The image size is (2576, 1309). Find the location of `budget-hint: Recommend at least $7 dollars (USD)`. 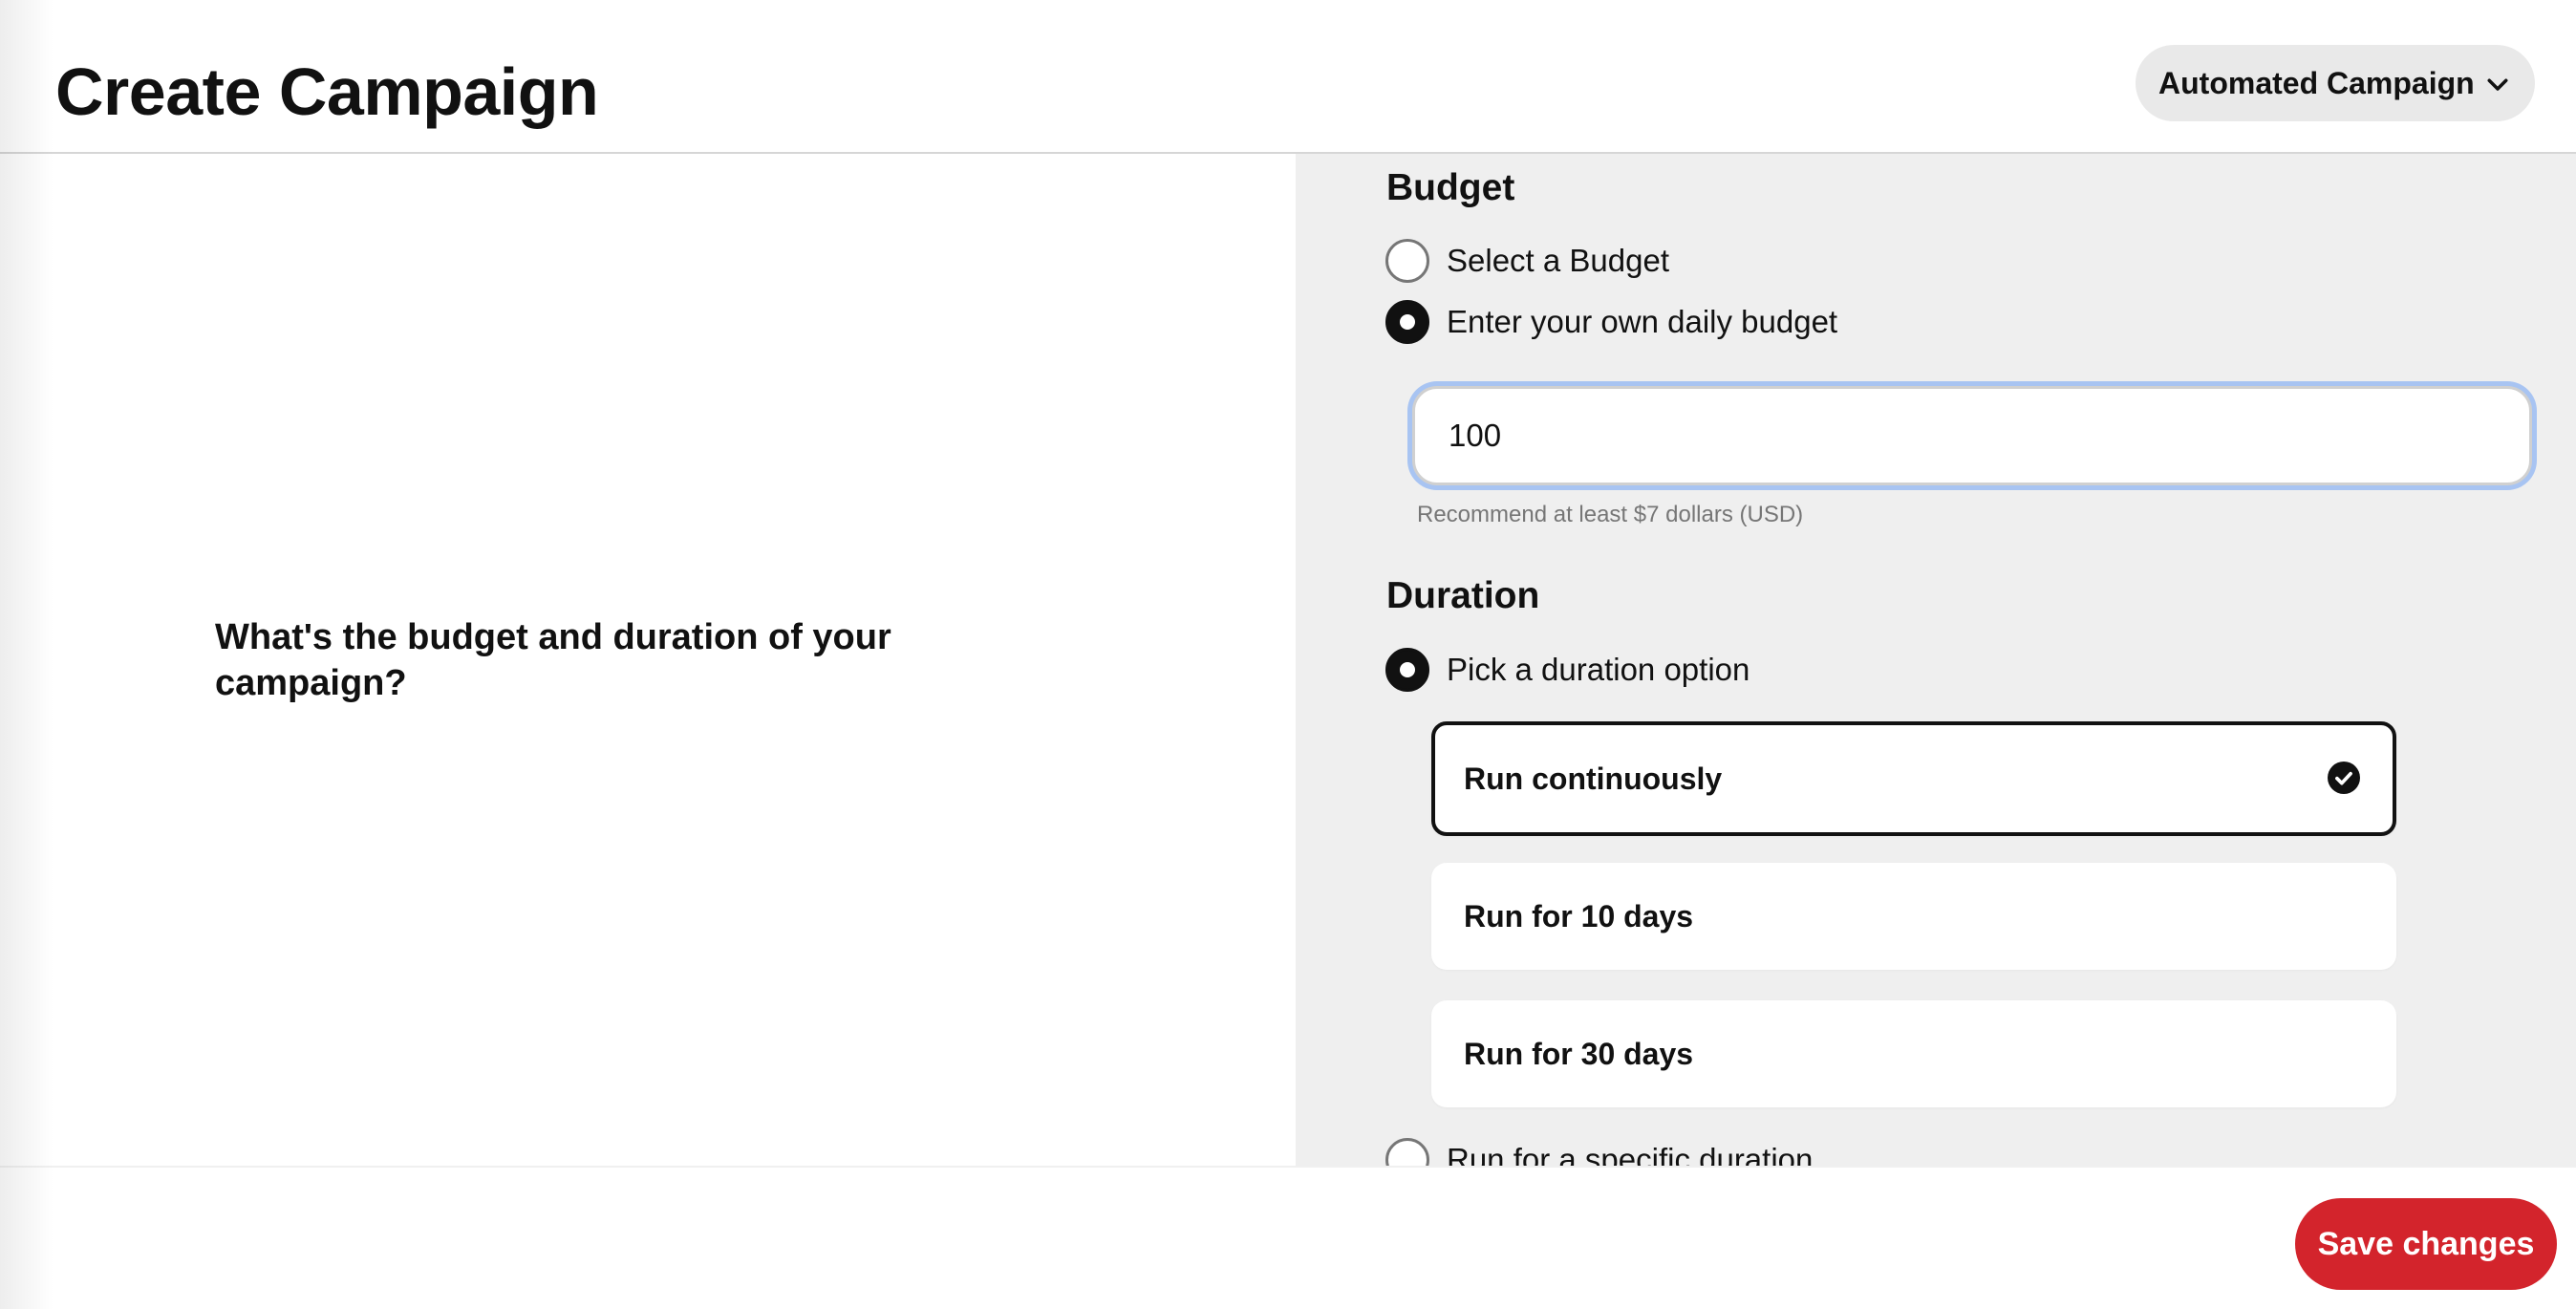

budget-hint: Recommend at least $7 dollars (USD) is located at coordinates (1610, 514).